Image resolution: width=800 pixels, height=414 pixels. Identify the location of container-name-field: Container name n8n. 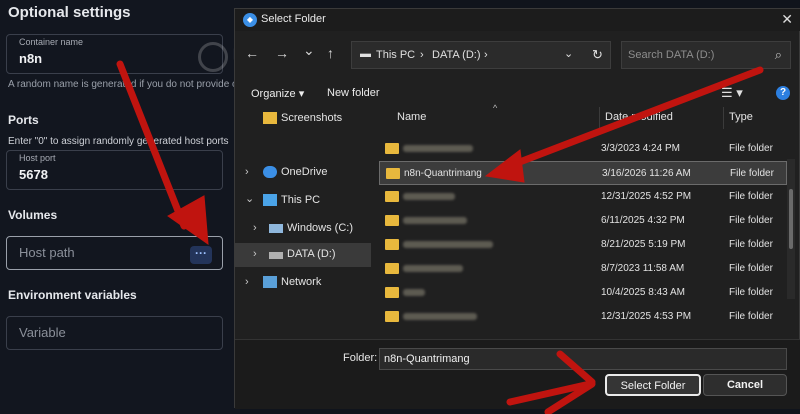
(114, 54).